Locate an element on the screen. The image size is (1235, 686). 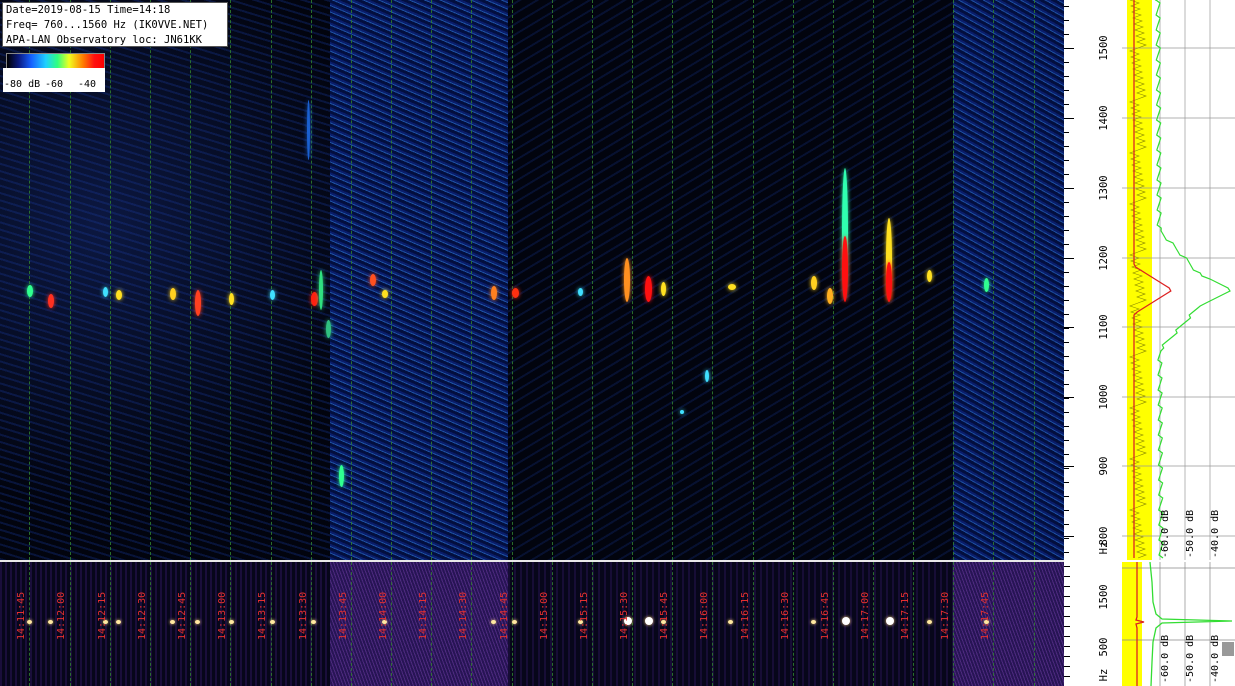
noise-band-dense is located at coordinates (419, 280).